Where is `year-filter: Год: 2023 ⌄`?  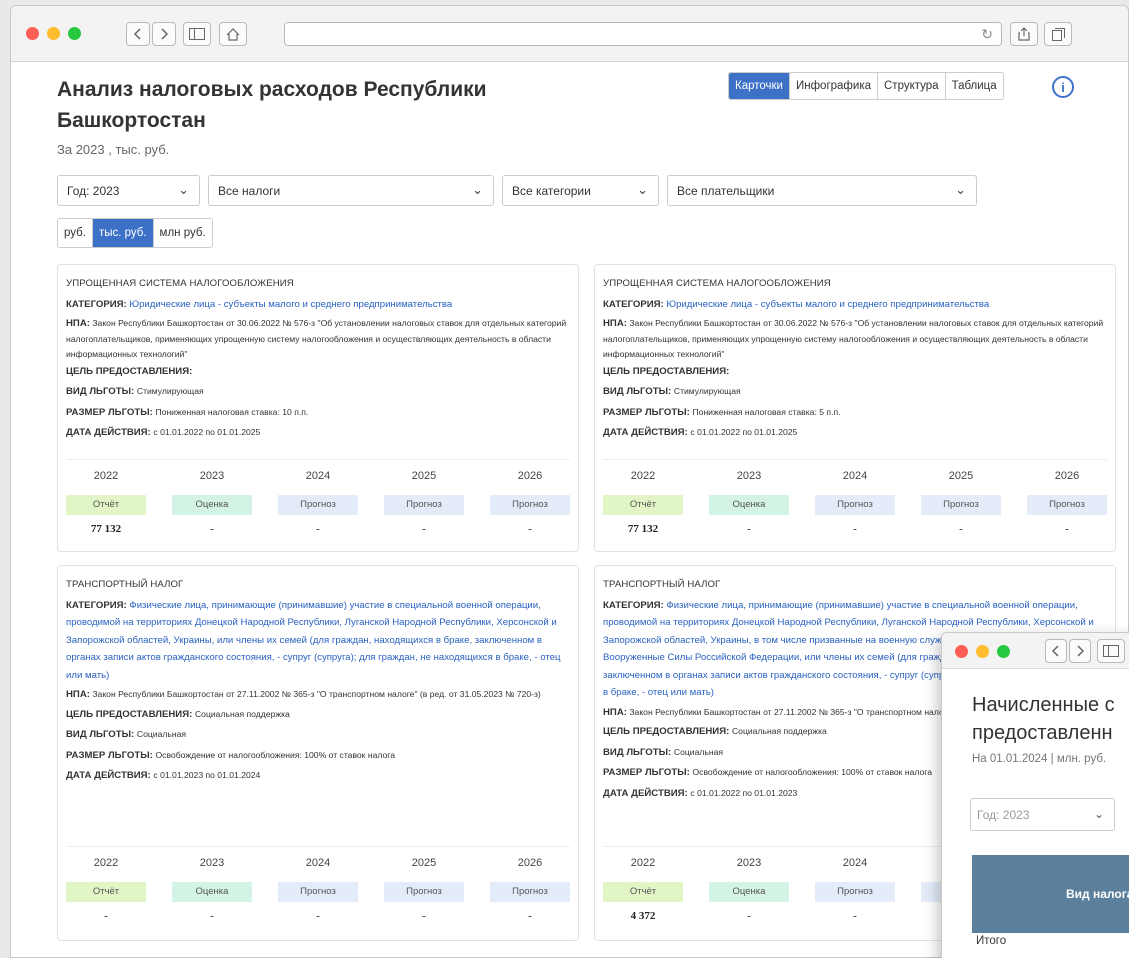
year-filter: Год: 2023 ⌄ is located at coordinates (128, 190).